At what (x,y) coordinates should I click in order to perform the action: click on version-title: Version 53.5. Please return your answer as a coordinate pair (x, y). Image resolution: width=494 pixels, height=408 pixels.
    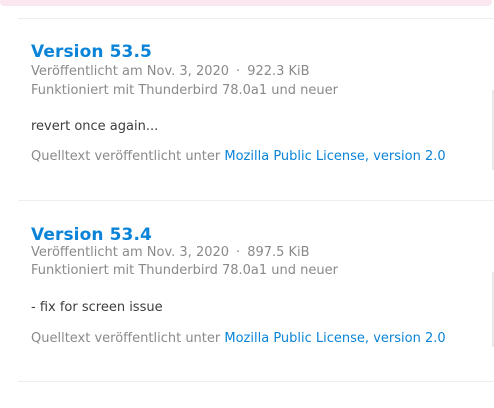
    Looking at the image, I should click on (91, 52).